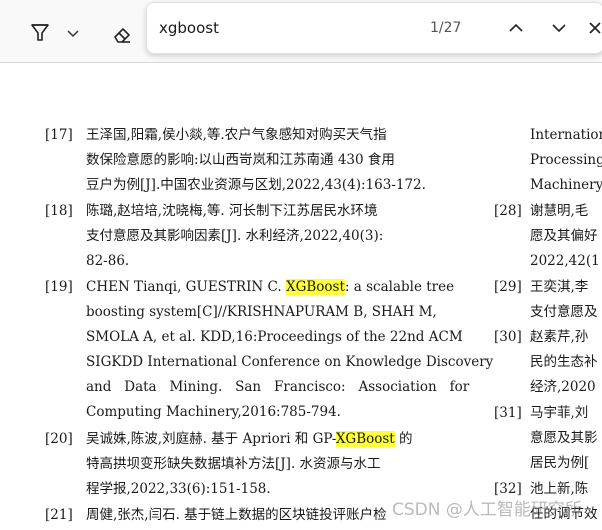 Image resolution: width=602 pixels, height=530 pixels. What do you see at coordinates (211, 439) in the screenshot?
I see `reference-text: 吴诚姝,陈波,刘庭赫. 基于 Apriori 和 GP-` at bounding box center [211, 439].